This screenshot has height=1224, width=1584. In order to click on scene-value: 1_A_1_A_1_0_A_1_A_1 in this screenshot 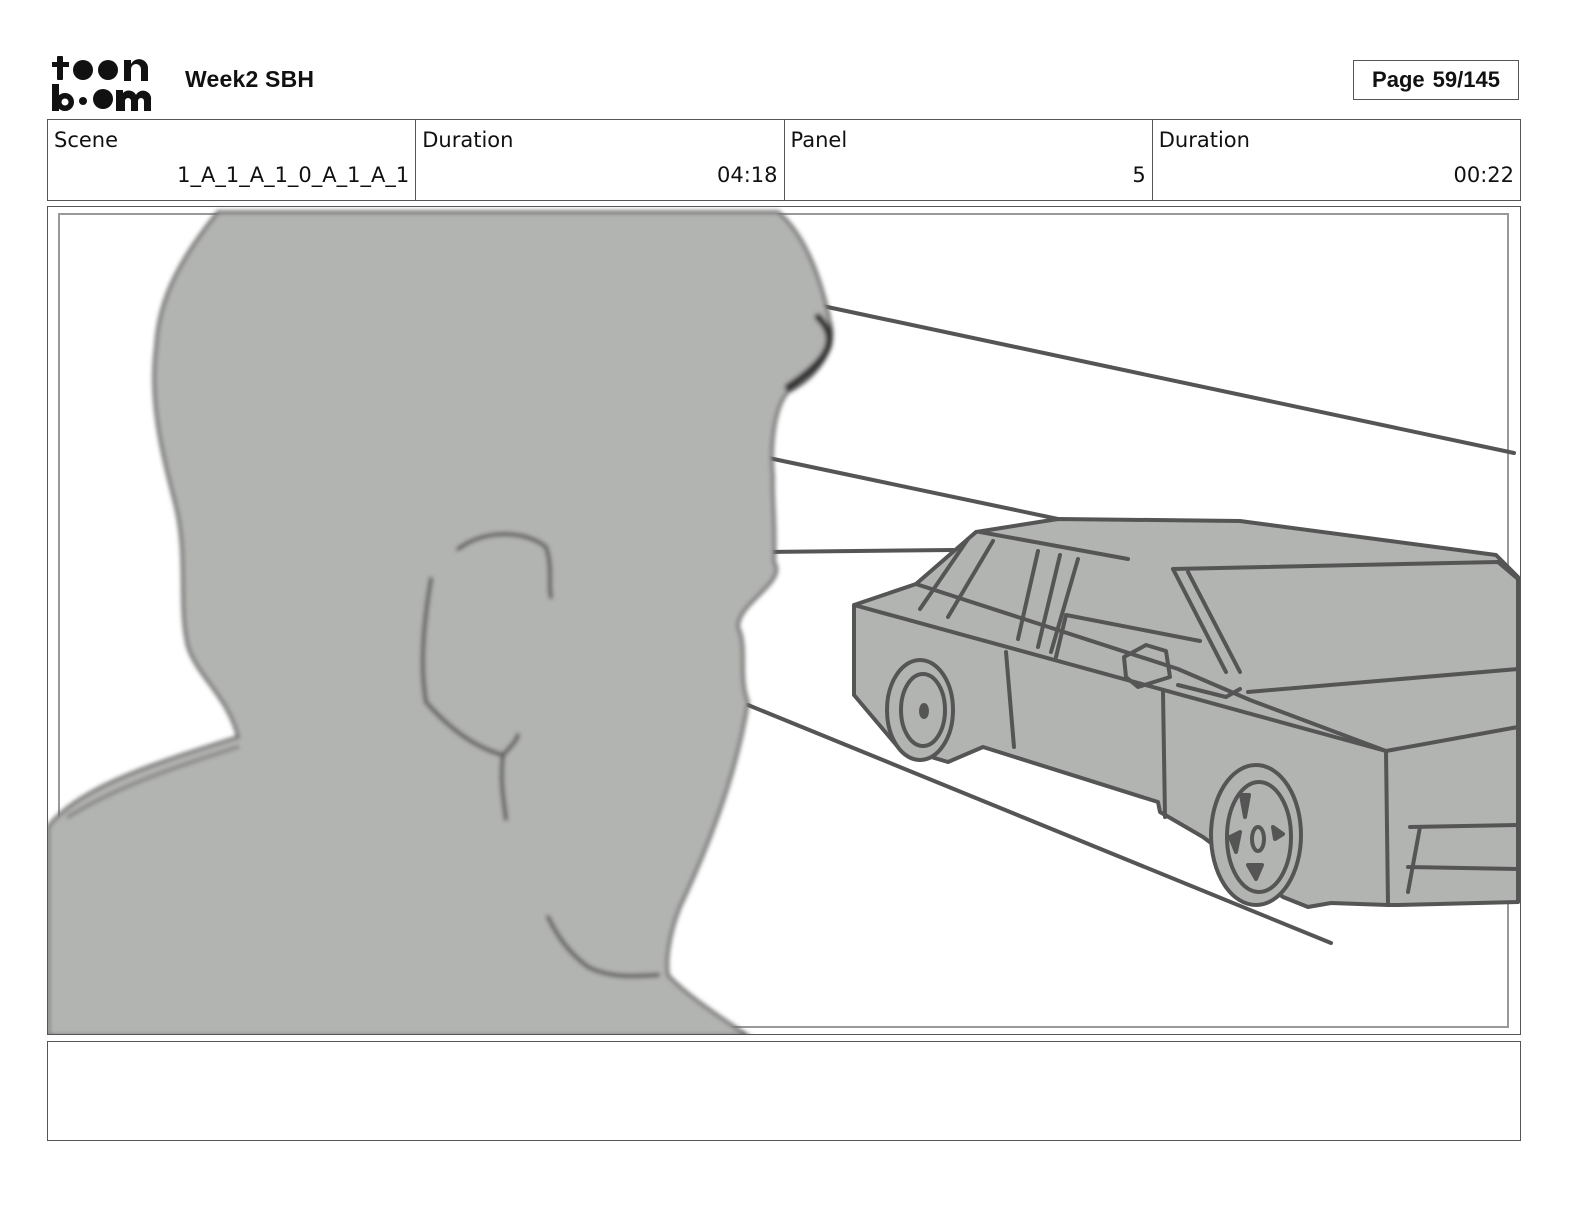, I will do `click(293, 175)`.